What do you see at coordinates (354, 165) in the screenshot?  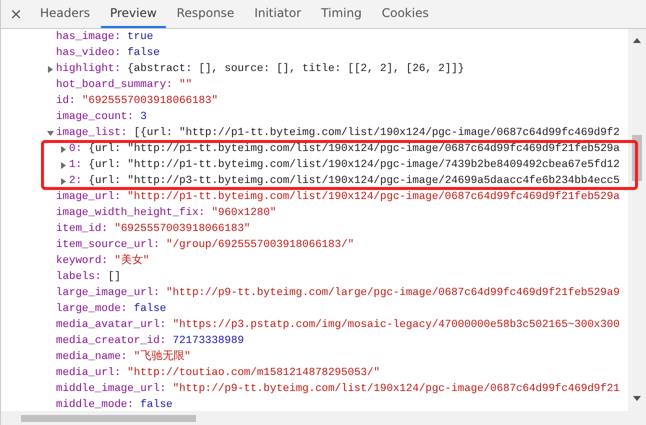 I see `property-value: {url: "http://p1-tt.byteimg.com/list/190x124/pgc-image/7439b2be8409492cbea67e5fd12` at bounding box center [354, 165].